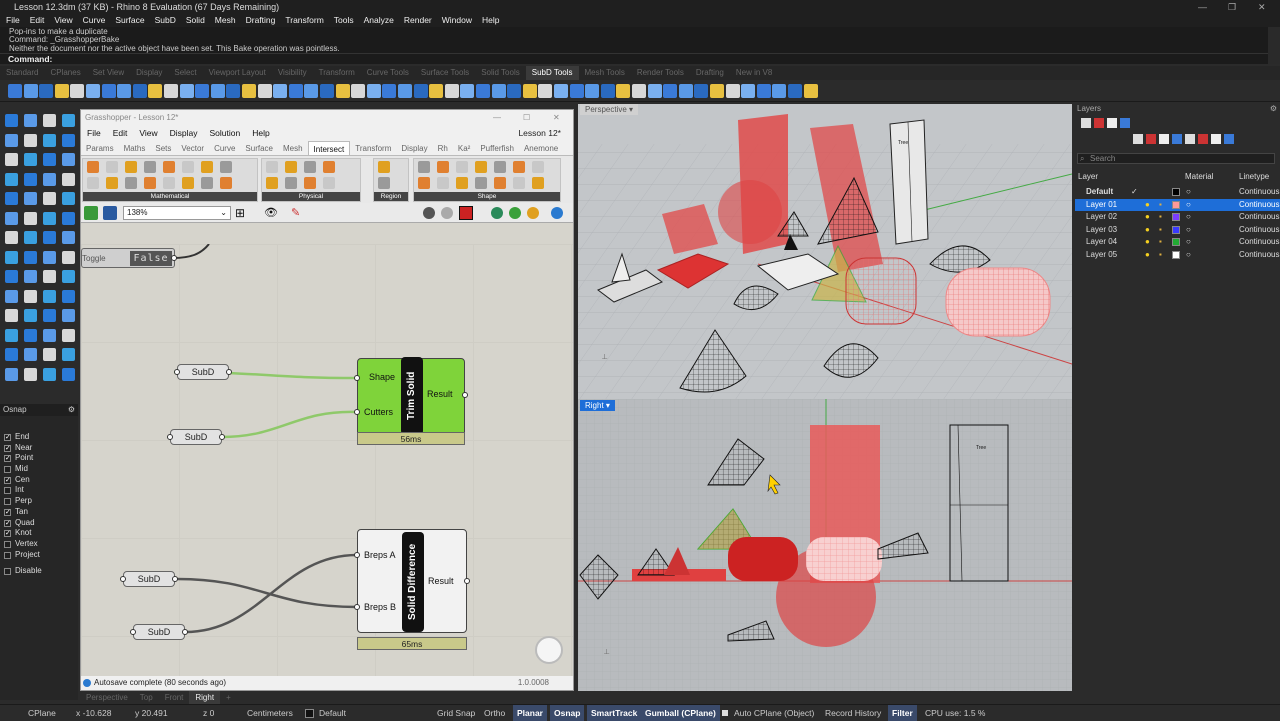 Image resolution: width=1280 pixels, height=721 pixels. Describe the element at coordinates (447, 213) in the screenshot. I see `wireframe-mode-icon` at that location.